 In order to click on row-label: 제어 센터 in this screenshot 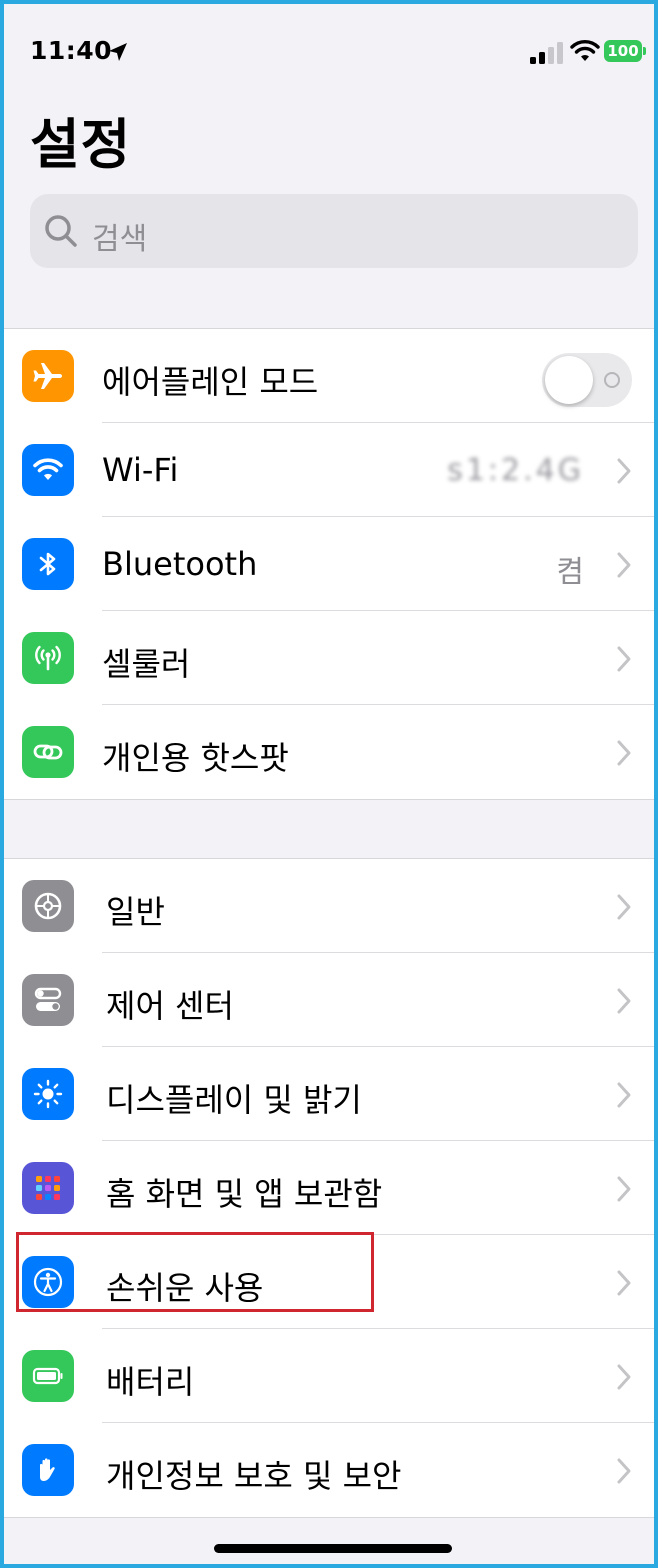, I will do `click(170, 1006)`.